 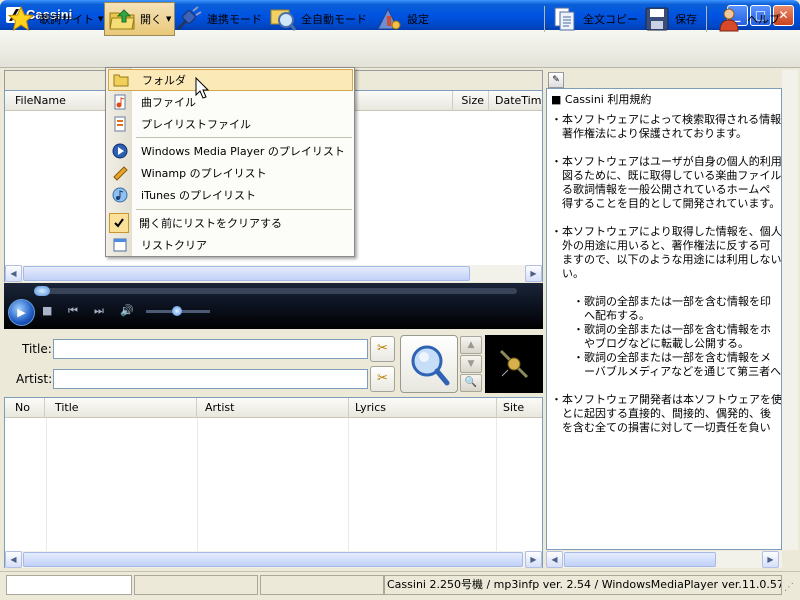 What do you see at coordinates (471, 364) in the screenshot?
I see `next-search-button: ▼` at bounding box center [471, 364].